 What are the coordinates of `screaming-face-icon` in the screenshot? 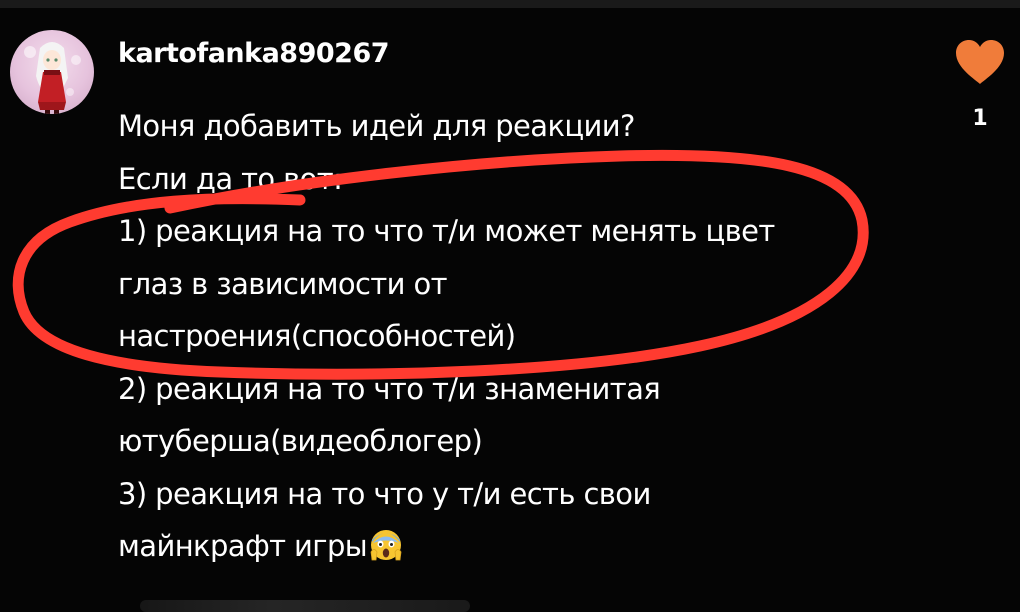 It's located at (386, 552).